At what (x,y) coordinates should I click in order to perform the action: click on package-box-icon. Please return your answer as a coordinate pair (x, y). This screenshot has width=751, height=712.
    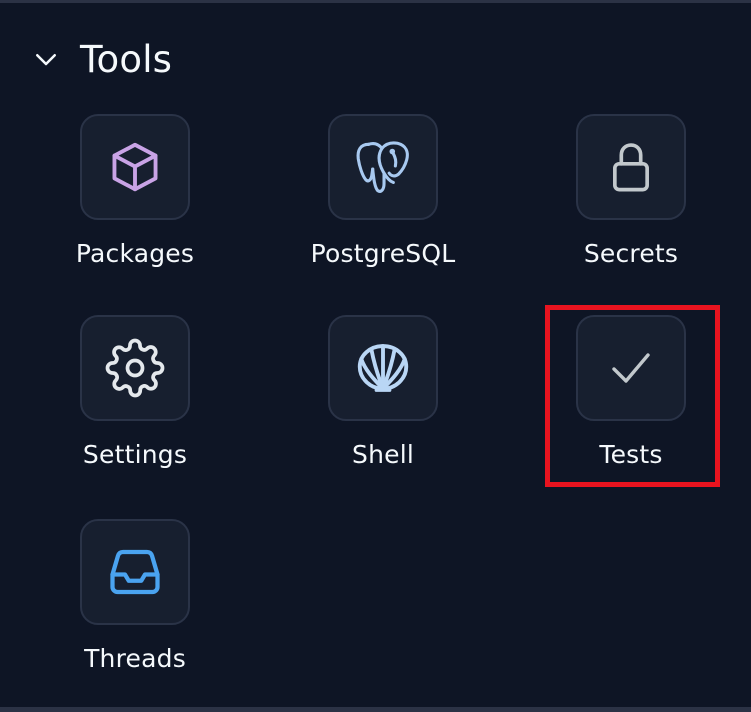
    Looking at the image, I should click on (135, 167).